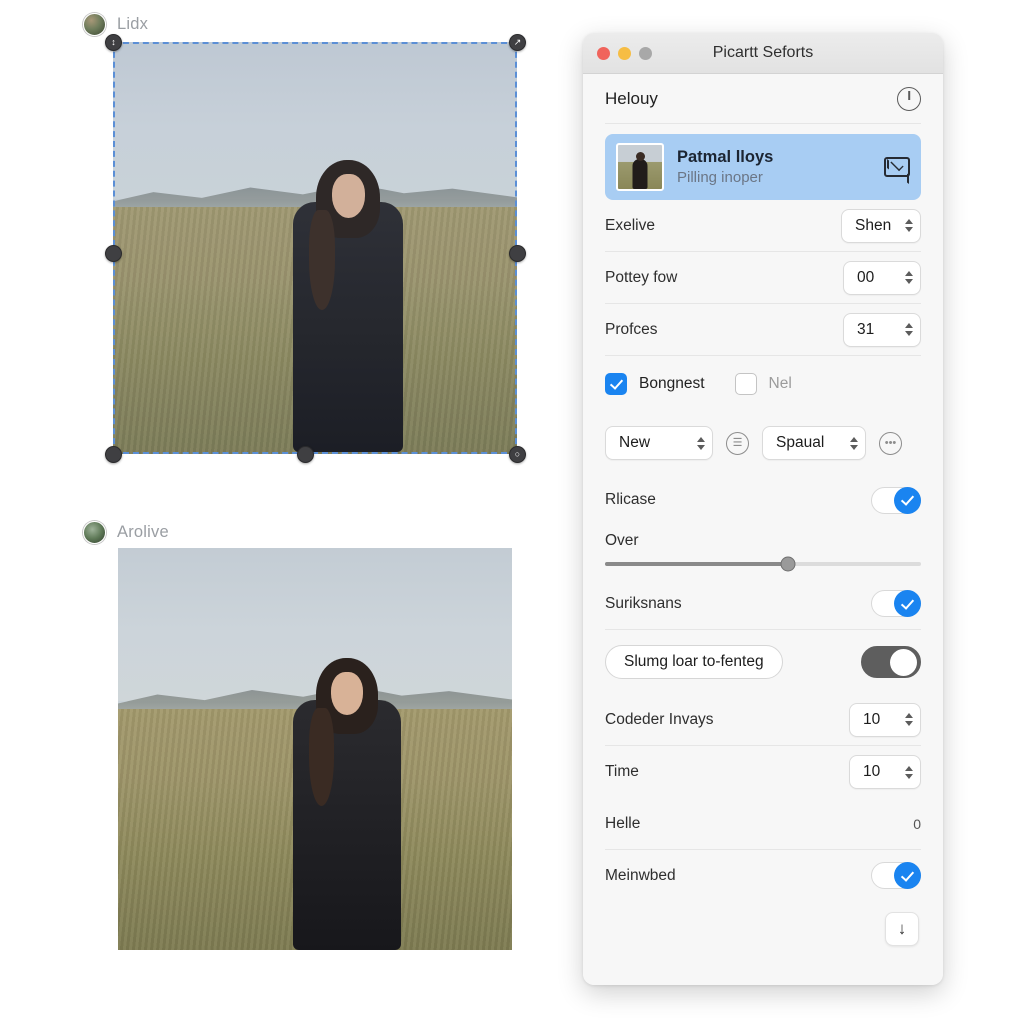  I want to click on section-header: Helouy, so click(763, 99).